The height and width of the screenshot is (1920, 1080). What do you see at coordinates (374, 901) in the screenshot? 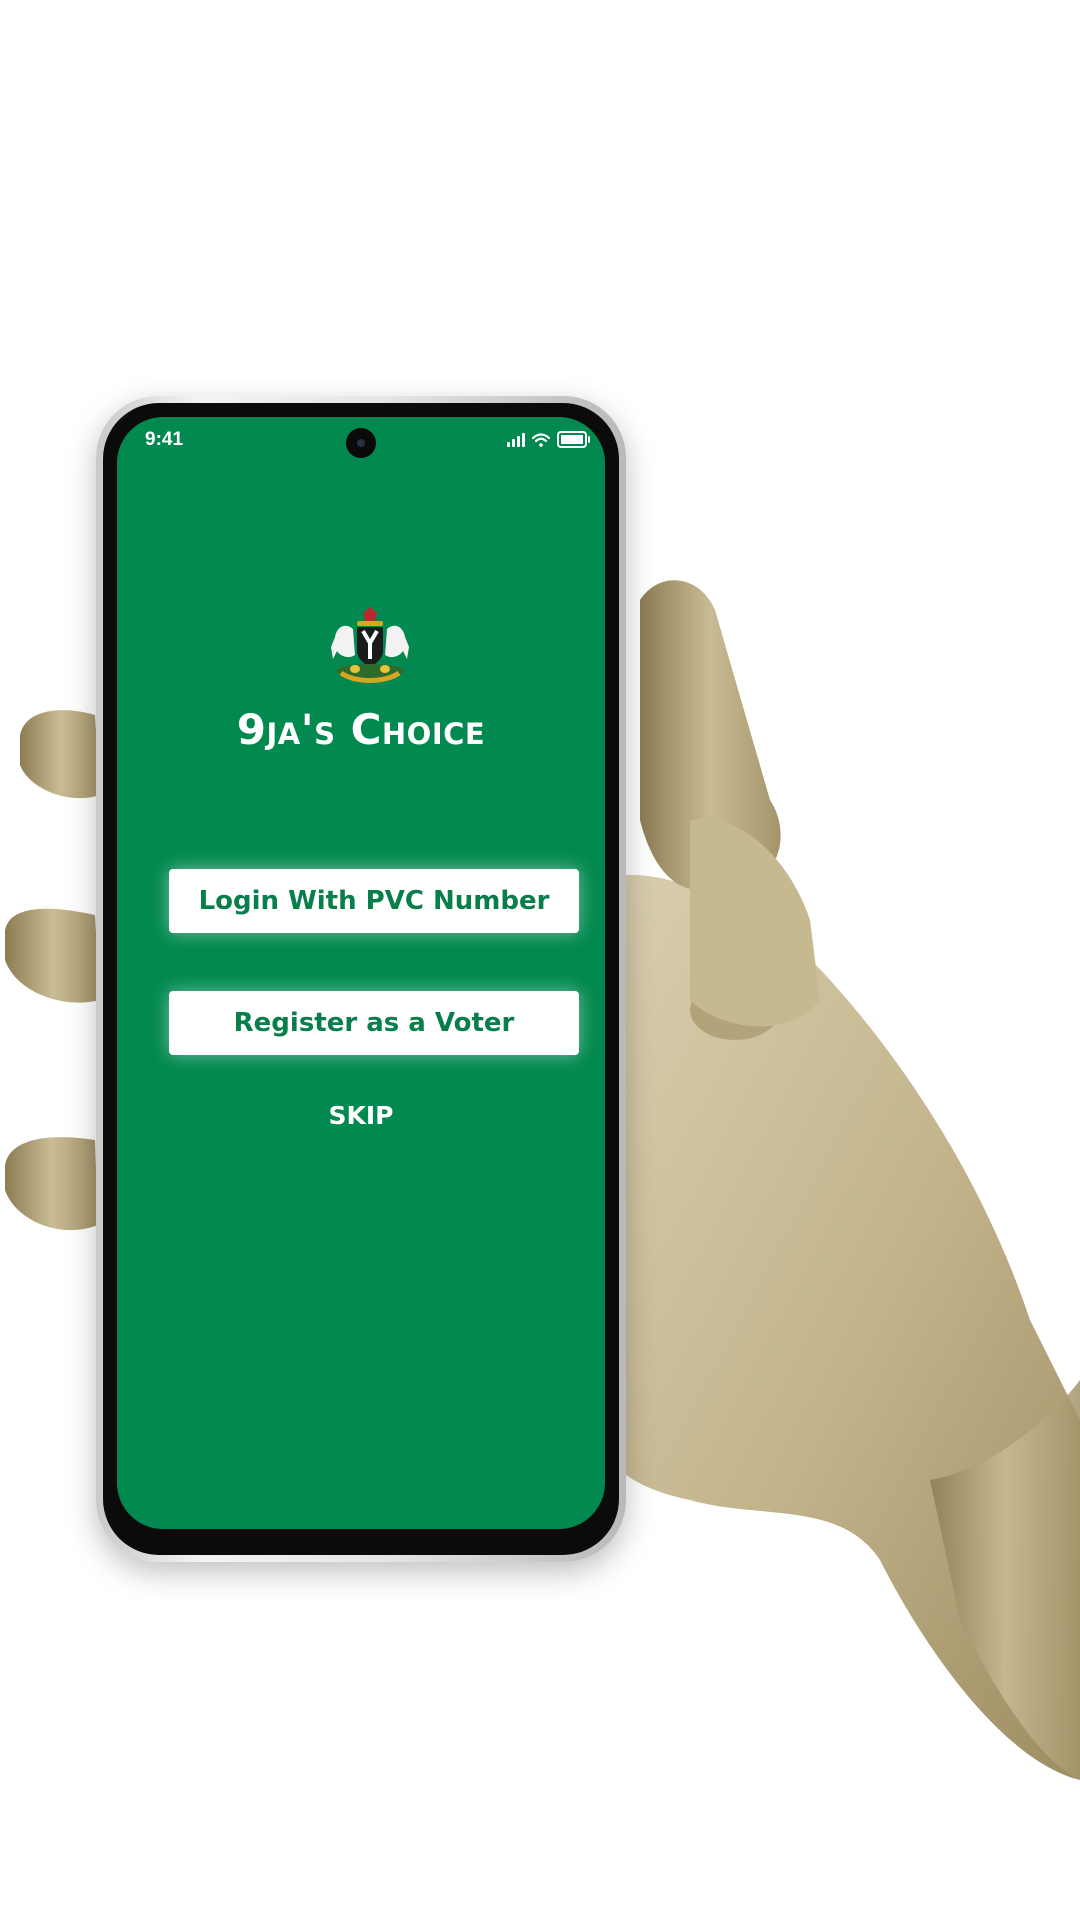
I see `login-with-pvc-button: Login With PVC Number` at bounding box center [374, 901].